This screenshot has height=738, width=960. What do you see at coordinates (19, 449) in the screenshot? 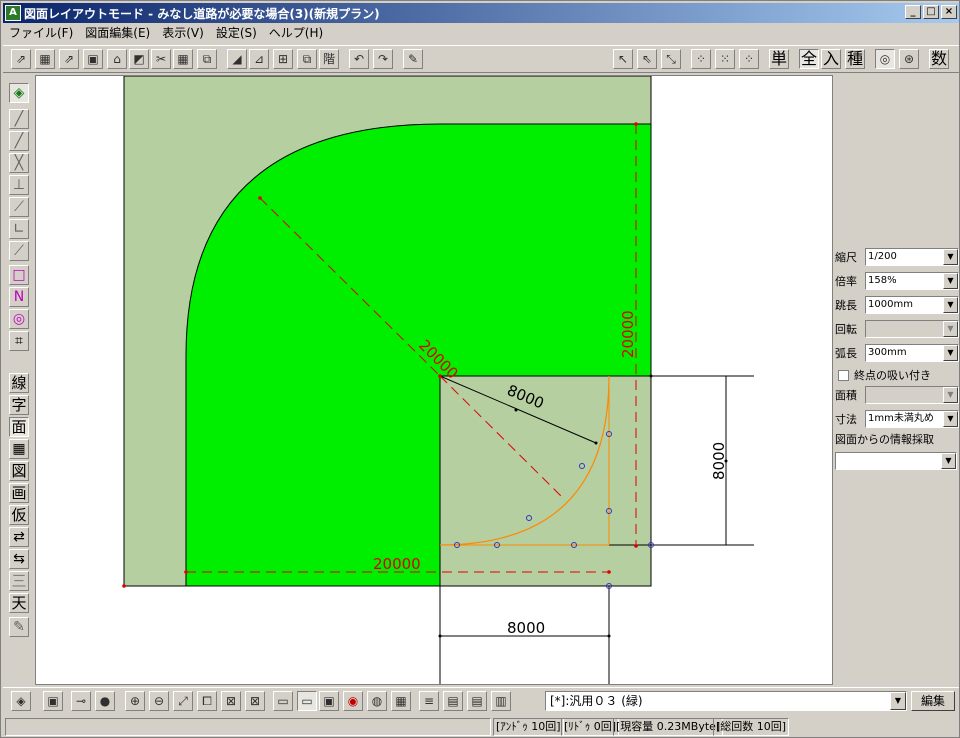
I see `stamp-tool-icon: ▦` at bounding box center [19, 449].